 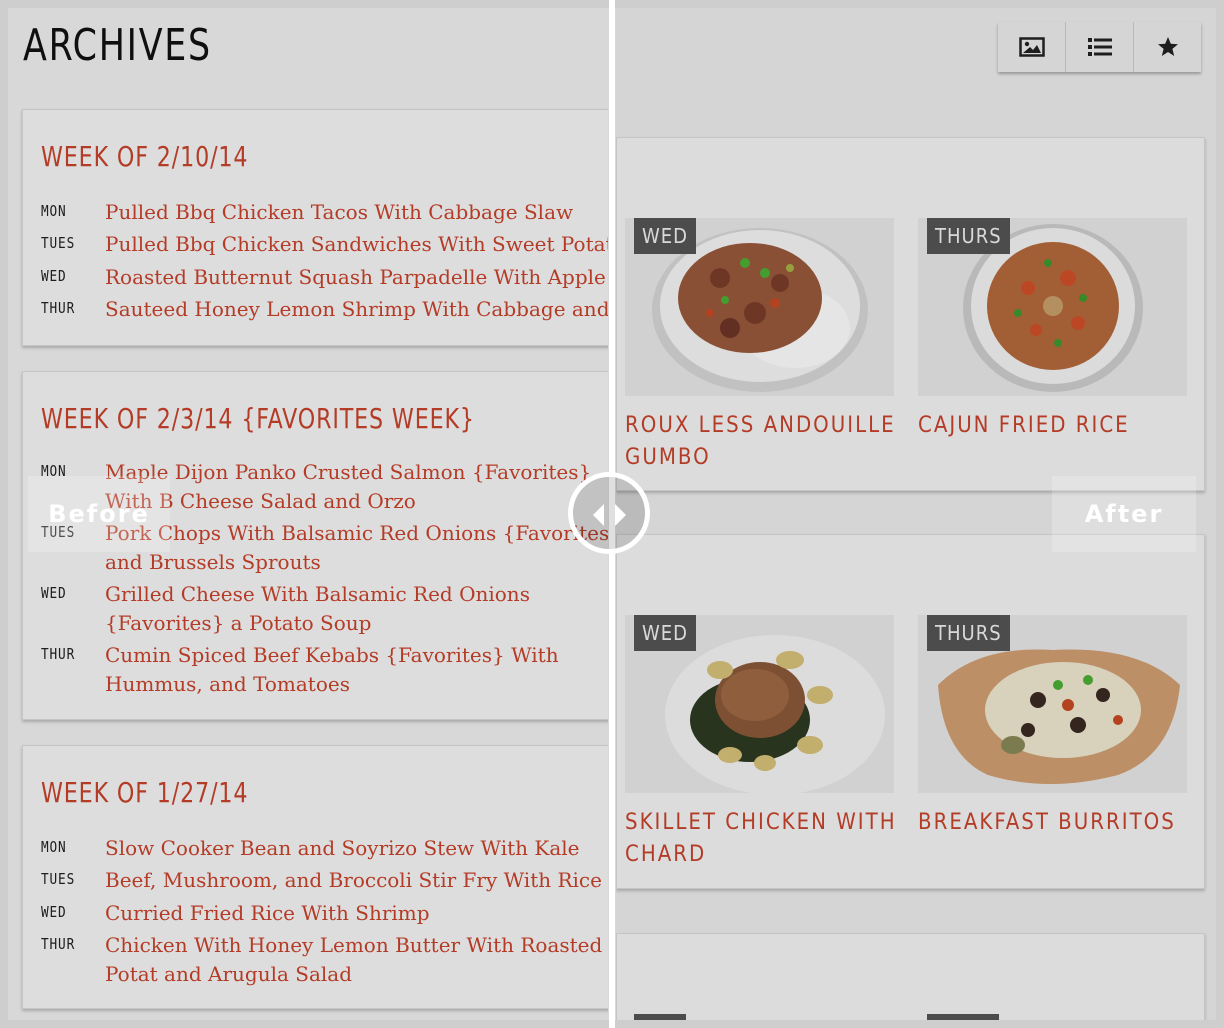 I want to click on after-label: After, so click(x=1124, y=514).